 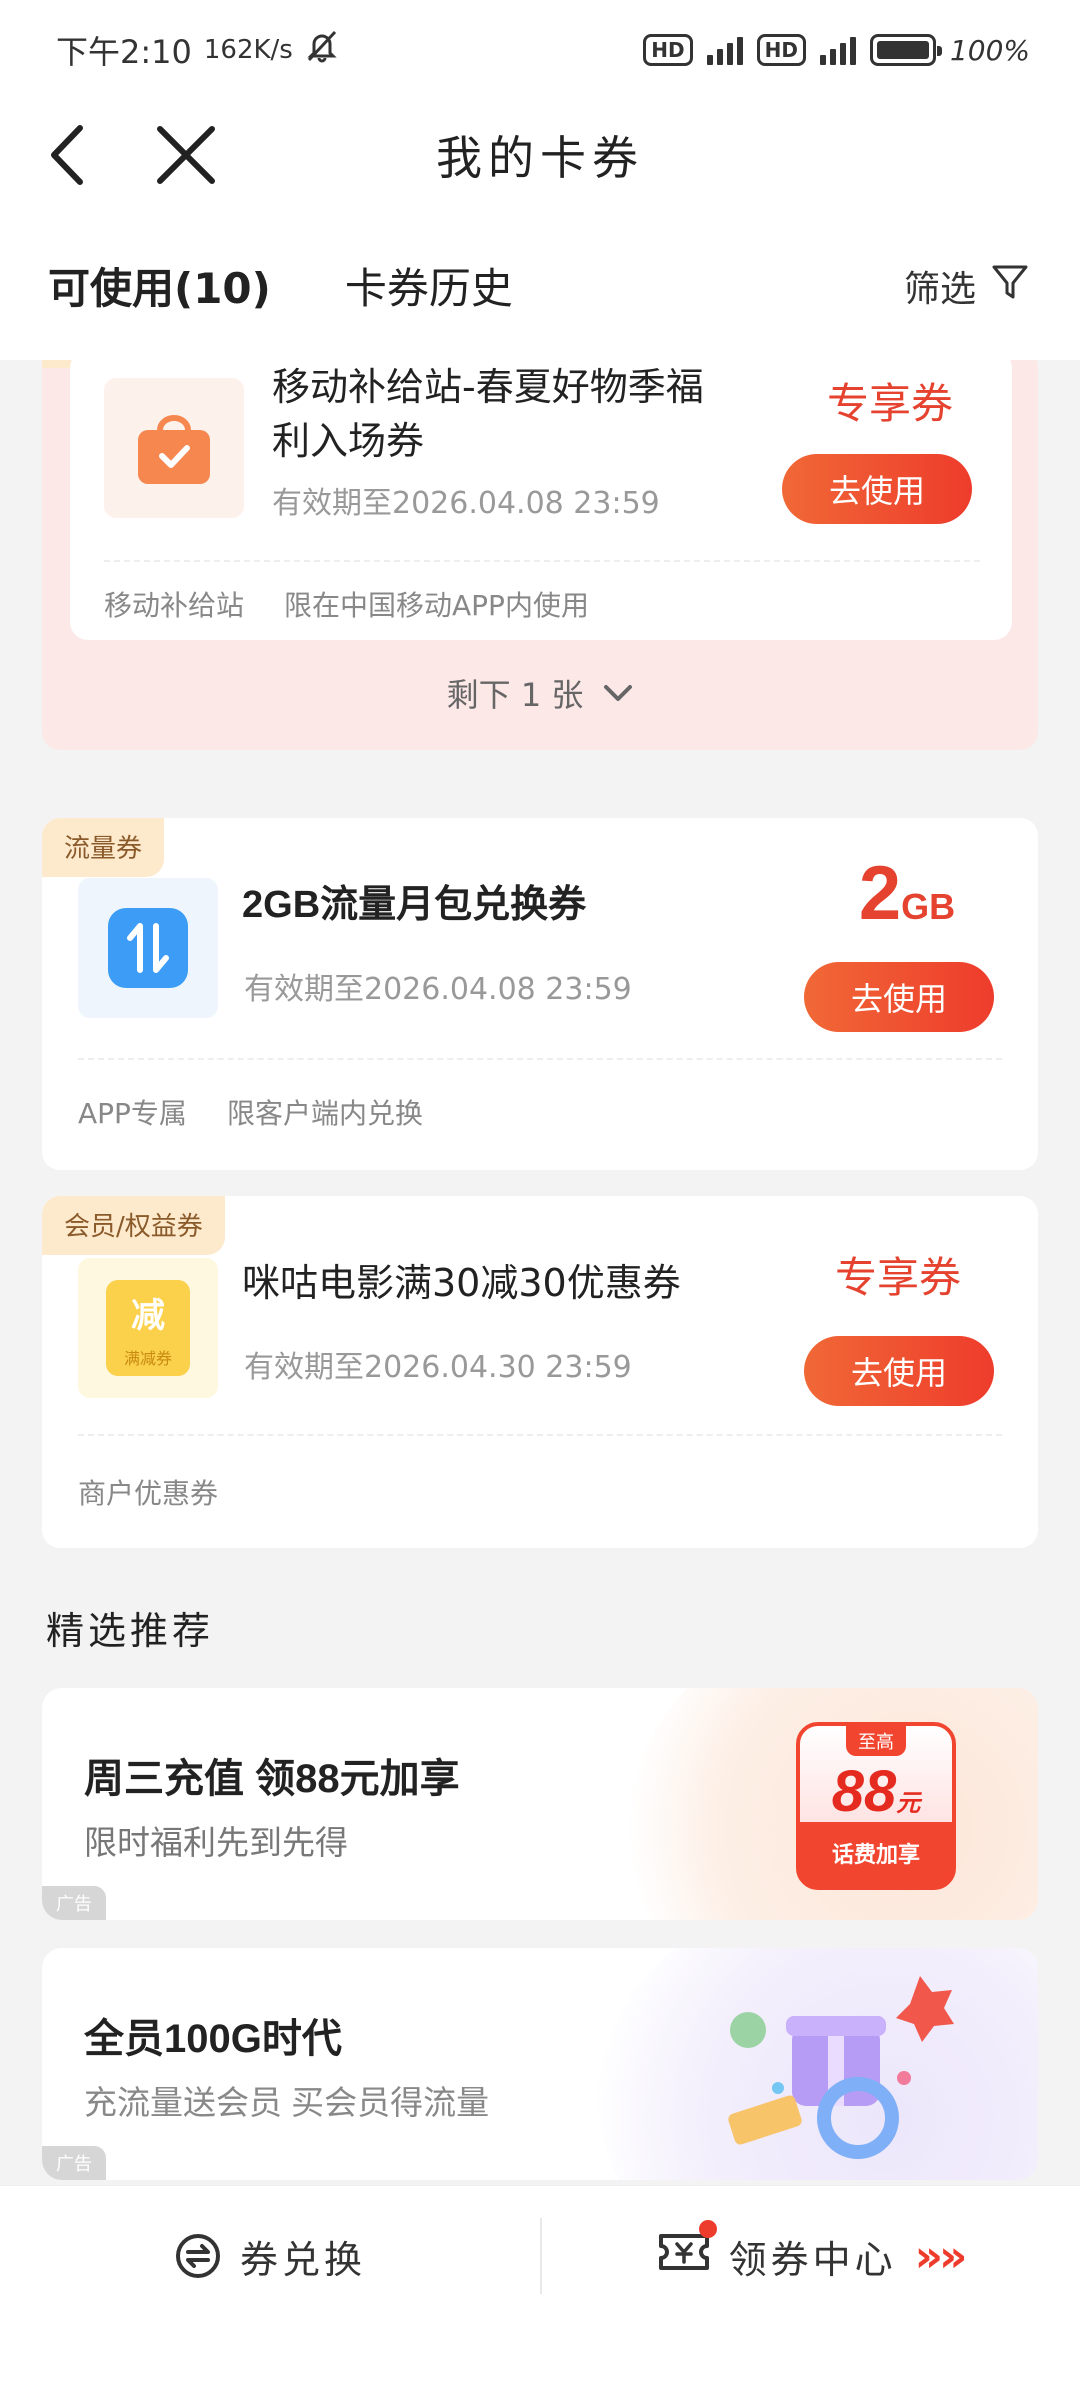 I want to click on tab-bar: 可使用(10) 卡券历史 筛选, so click(x=540, y=285).